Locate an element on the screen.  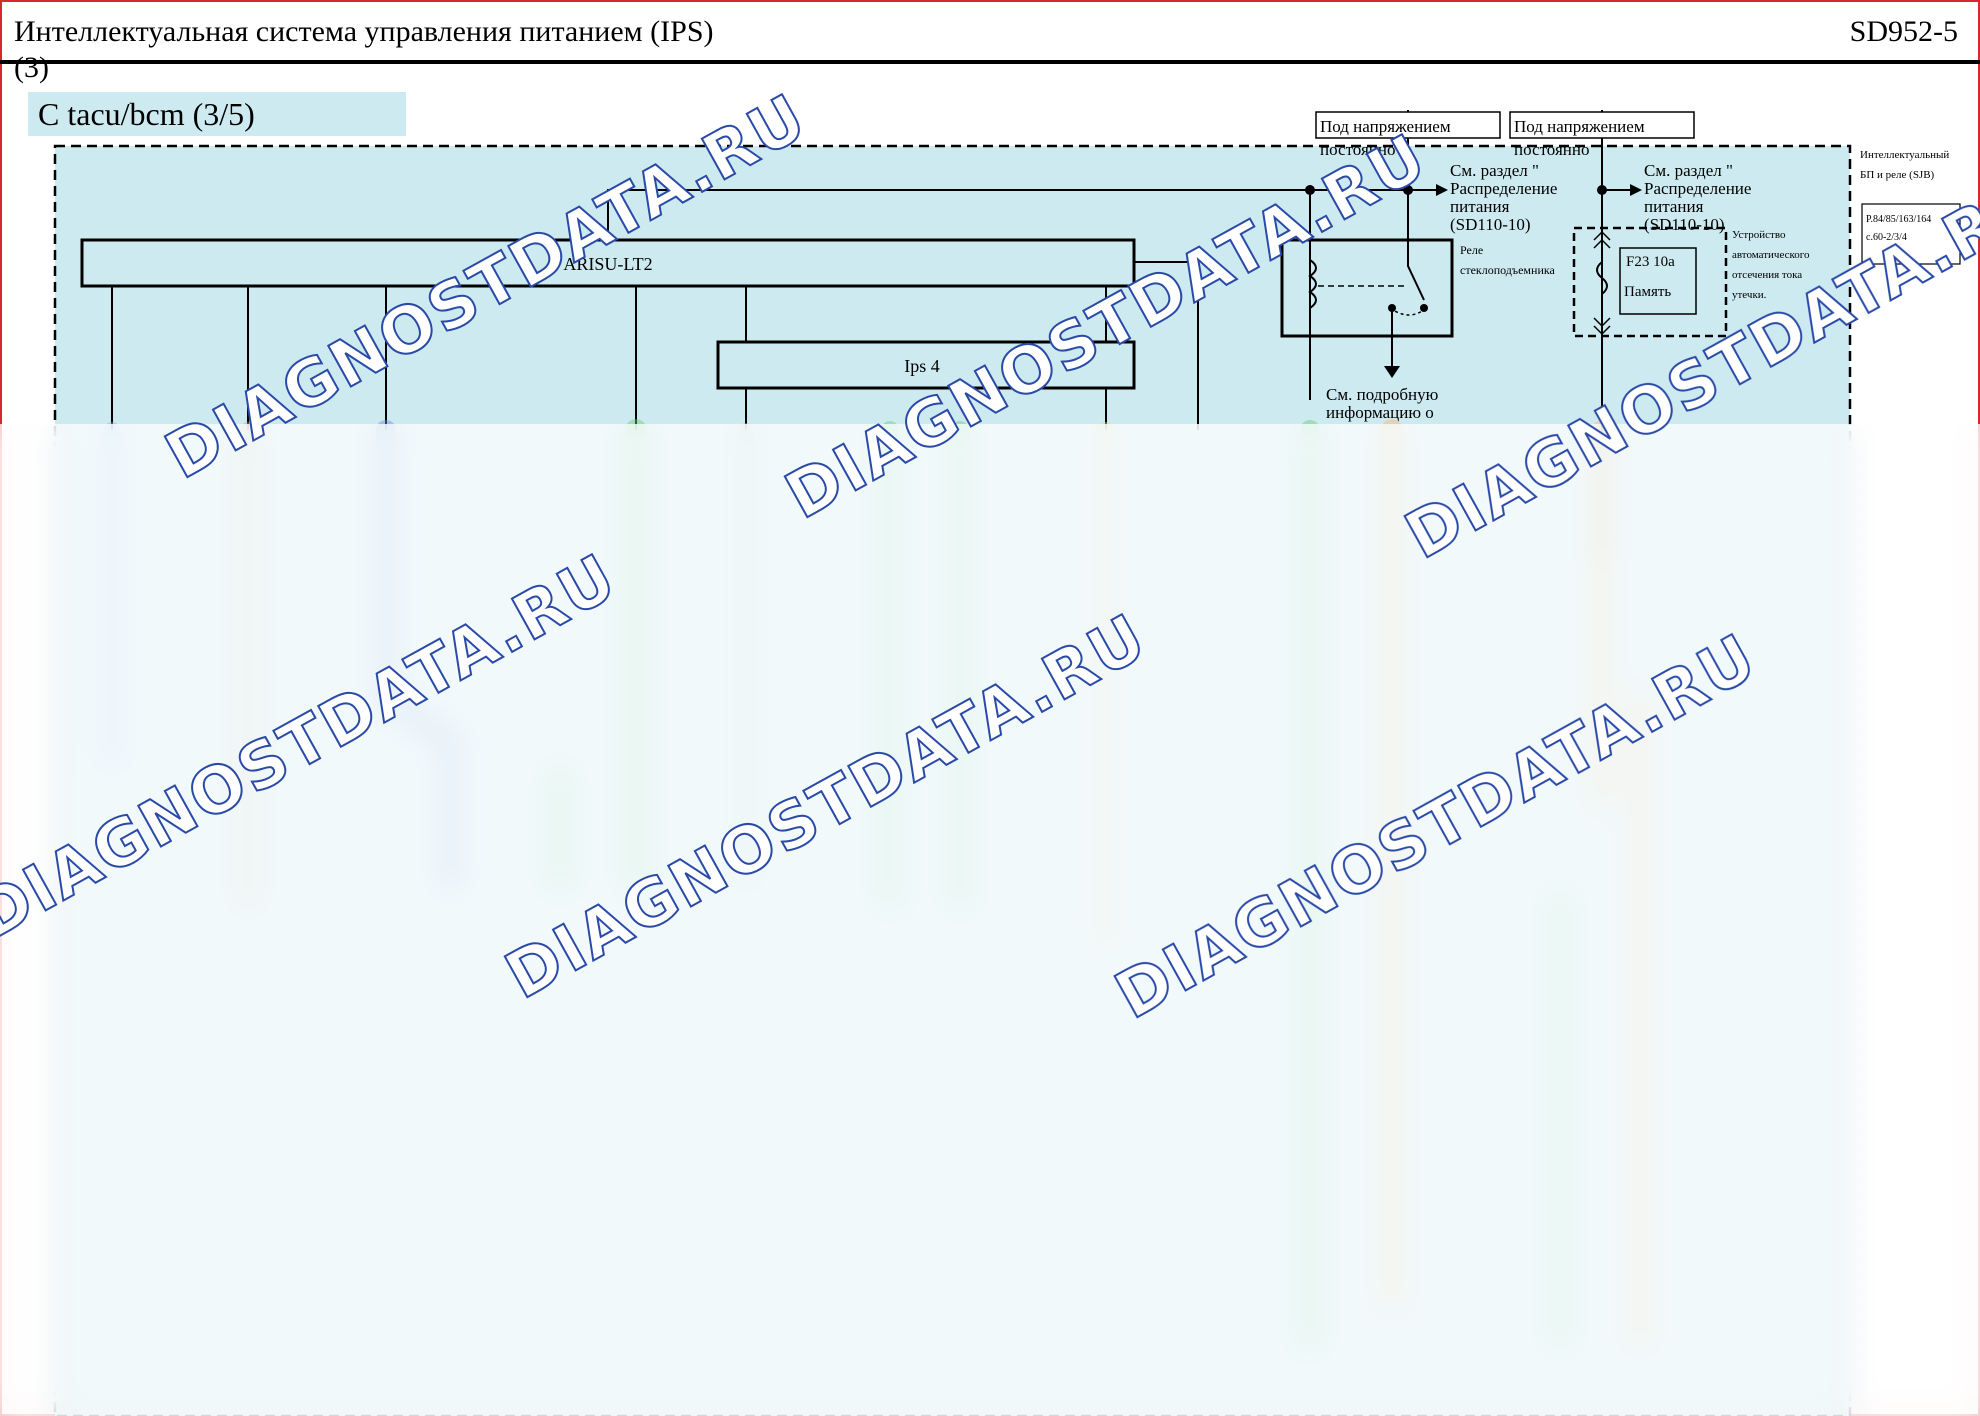
ips4-label: Ips 4 is located at coordinates (922, 366).